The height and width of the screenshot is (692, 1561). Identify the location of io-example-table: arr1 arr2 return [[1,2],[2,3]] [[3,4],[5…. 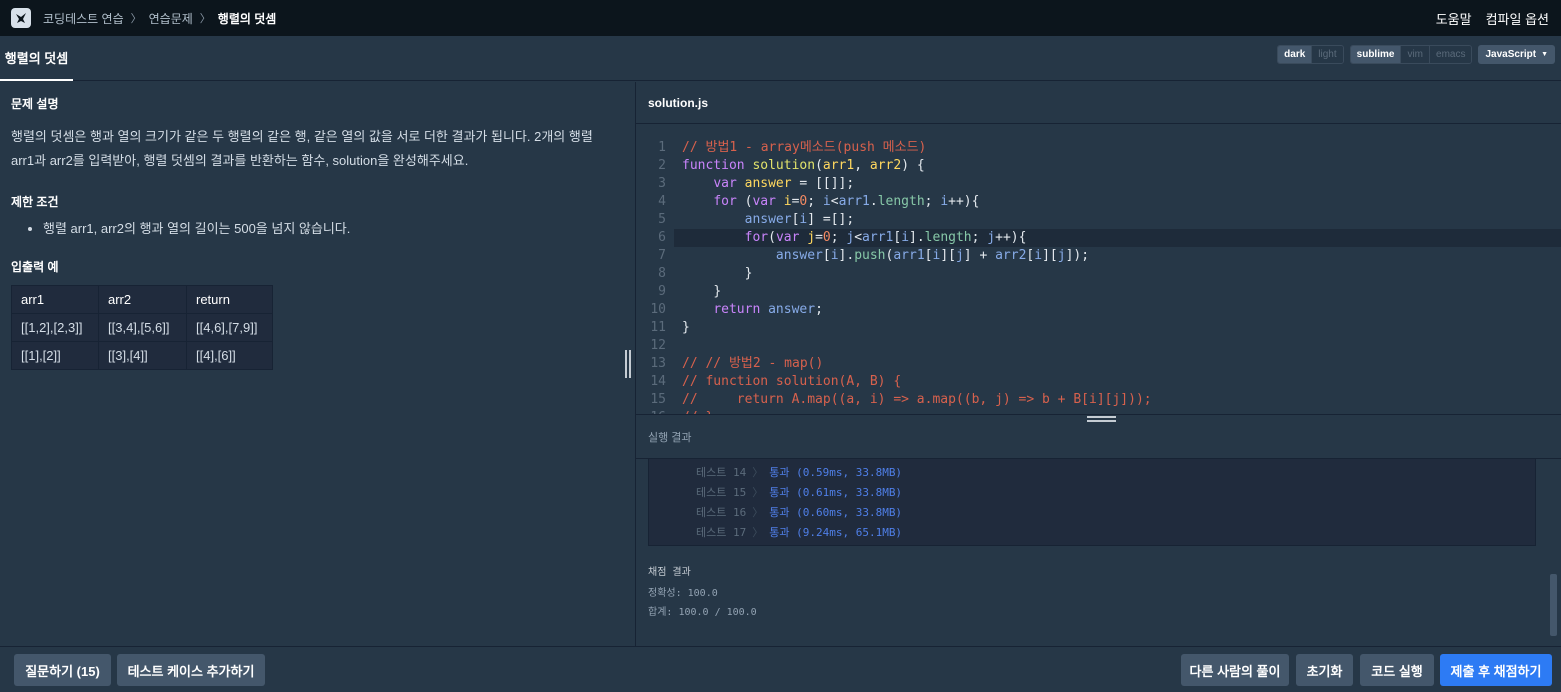
(142, 327).